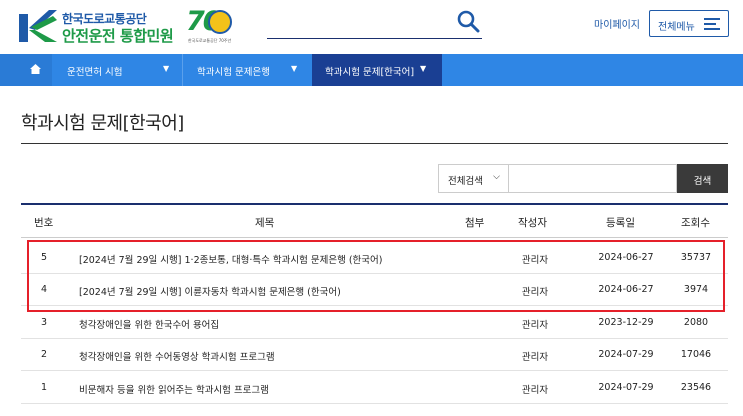  Describe the element at coordinates (712, 24) in the screenshot. I see `hamburger-icon` at that location.